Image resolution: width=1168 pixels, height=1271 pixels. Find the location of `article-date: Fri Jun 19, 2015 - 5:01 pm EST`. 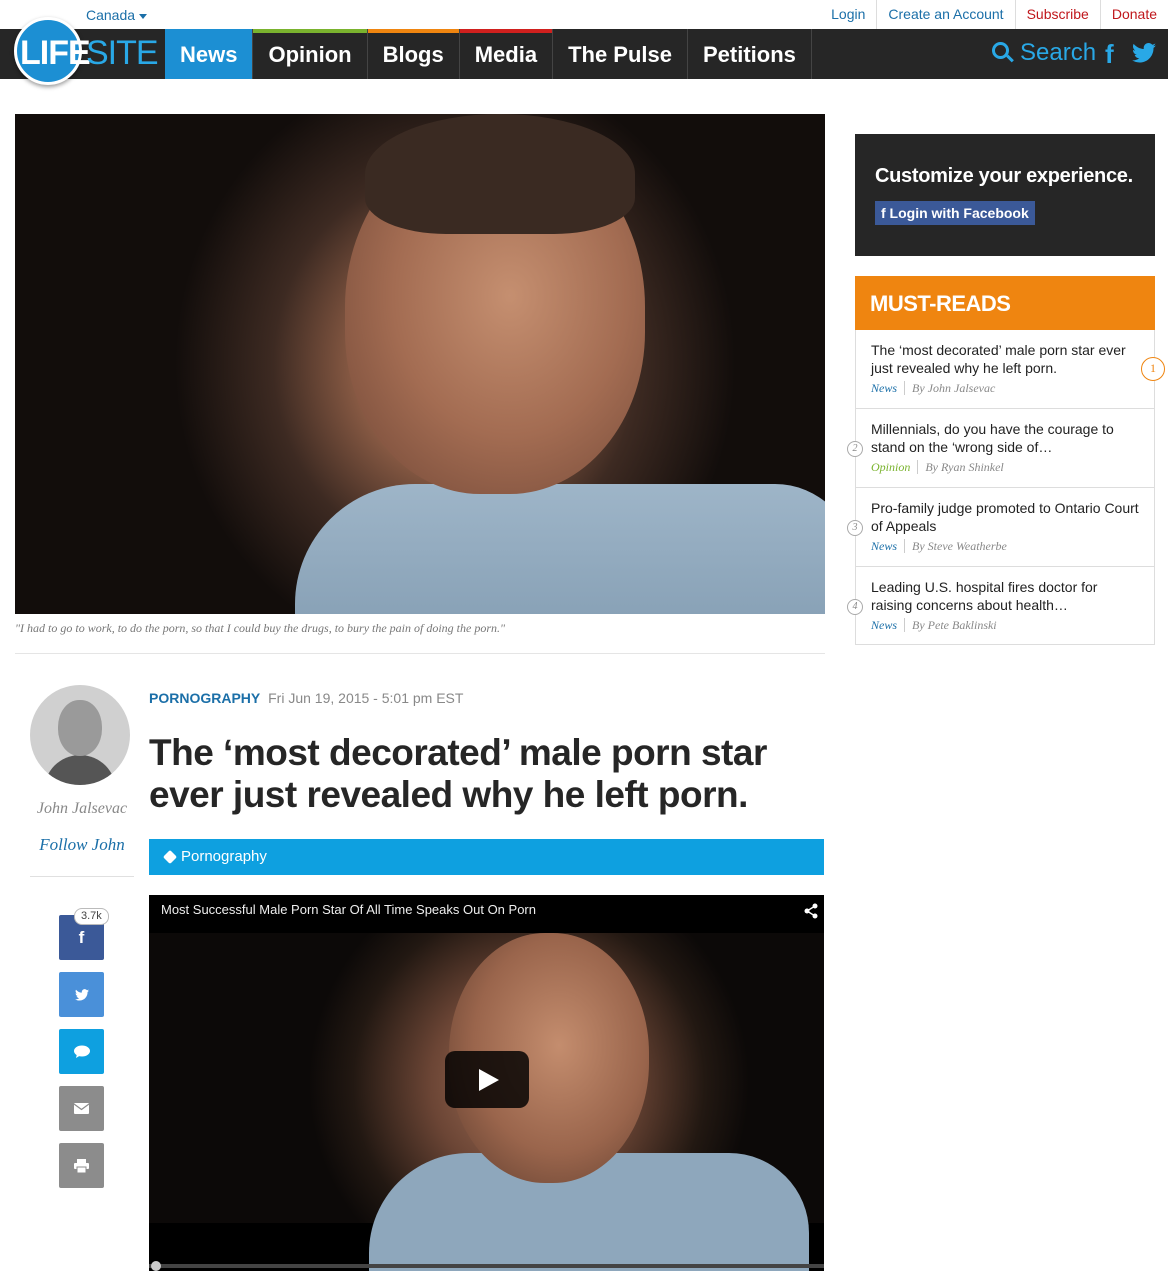

article-date: Fri Jun 19, 2015 - 5:01 pm EST is located at coordinates (366, 698).